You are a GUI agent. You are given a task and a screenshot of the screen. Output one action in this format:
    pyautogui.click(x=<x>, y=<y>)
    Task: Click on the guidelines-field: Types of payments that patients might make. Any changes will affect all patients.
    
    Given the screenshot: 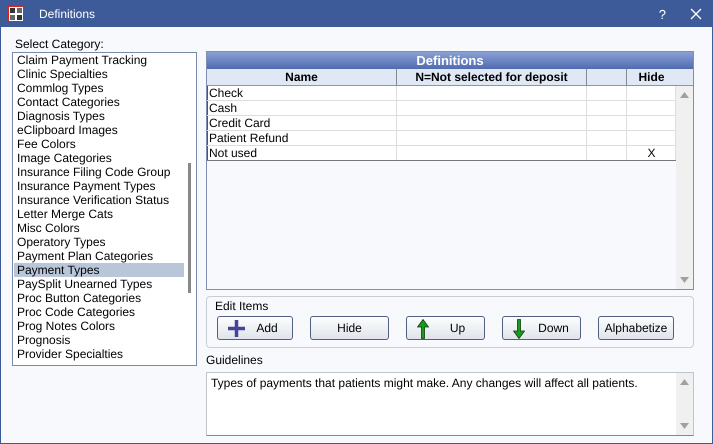 What is the action you would take?
    pyautogui.click(x=450, y=404)
    